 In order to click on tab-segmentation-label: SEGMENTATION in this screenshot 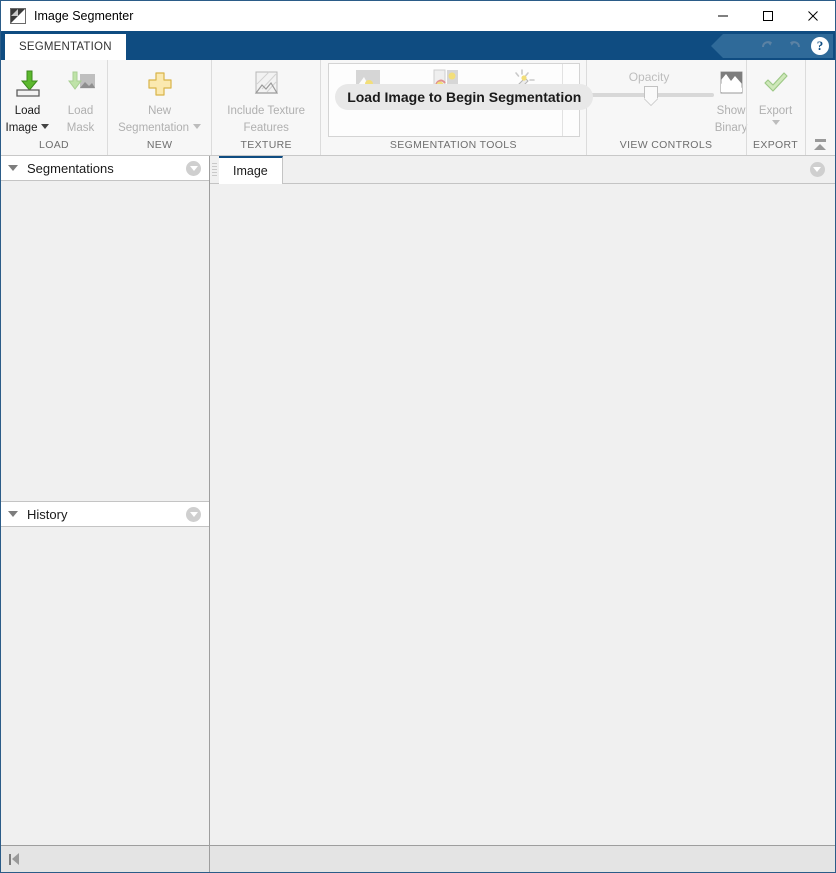, I will do `click(65, 47)`.